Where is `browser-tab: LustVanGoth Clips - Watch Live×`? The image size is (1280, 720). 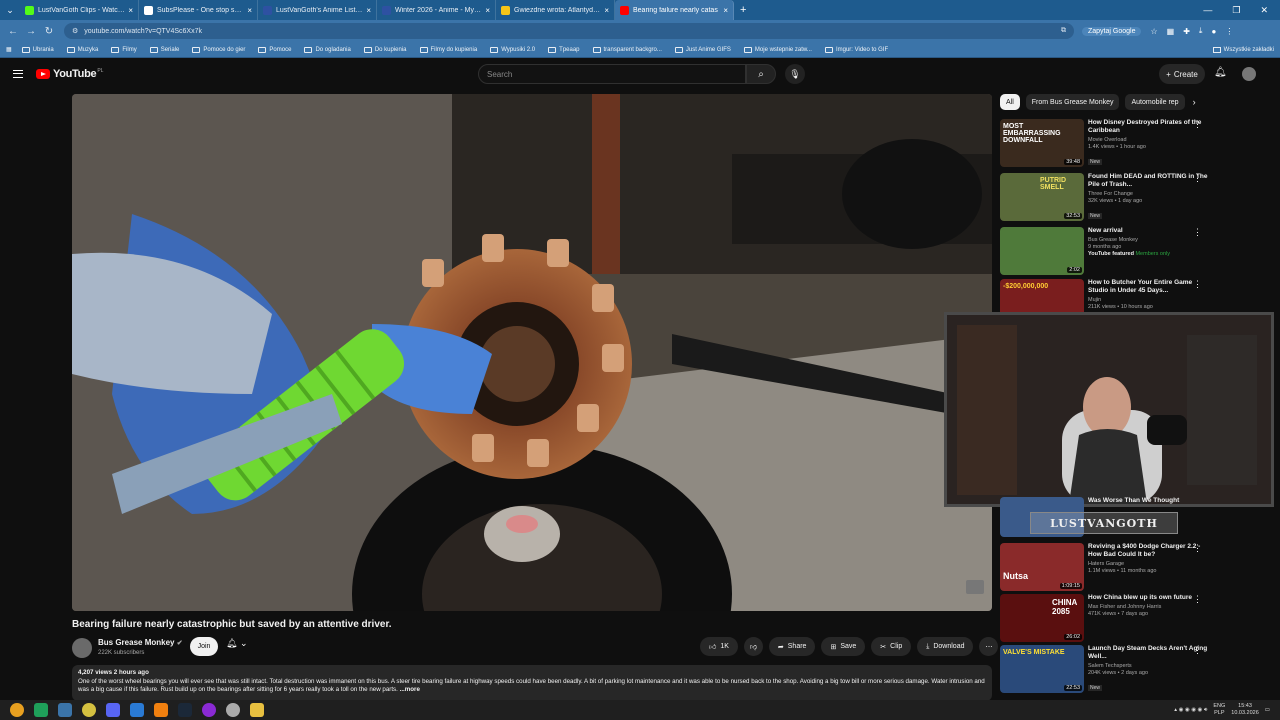
browser-tab: LustVanGoth Clips - Watch Live× is located at coordinates (79, 10).